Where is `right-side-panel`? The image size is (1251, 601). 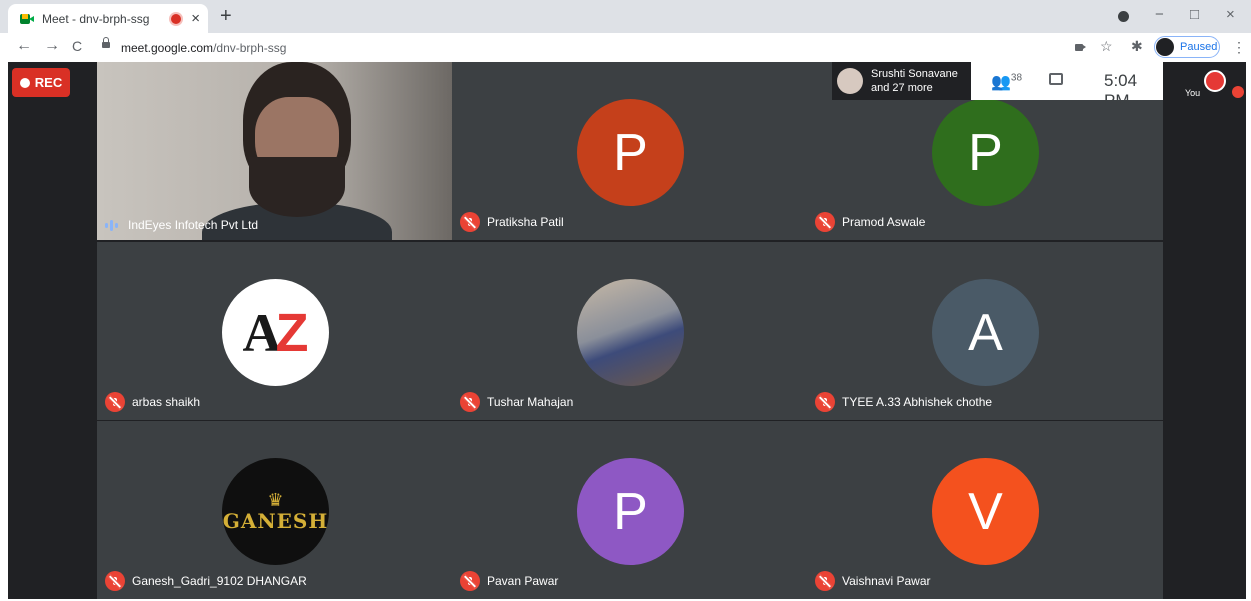 right-side-panel is located at coordinates (1204, 349).